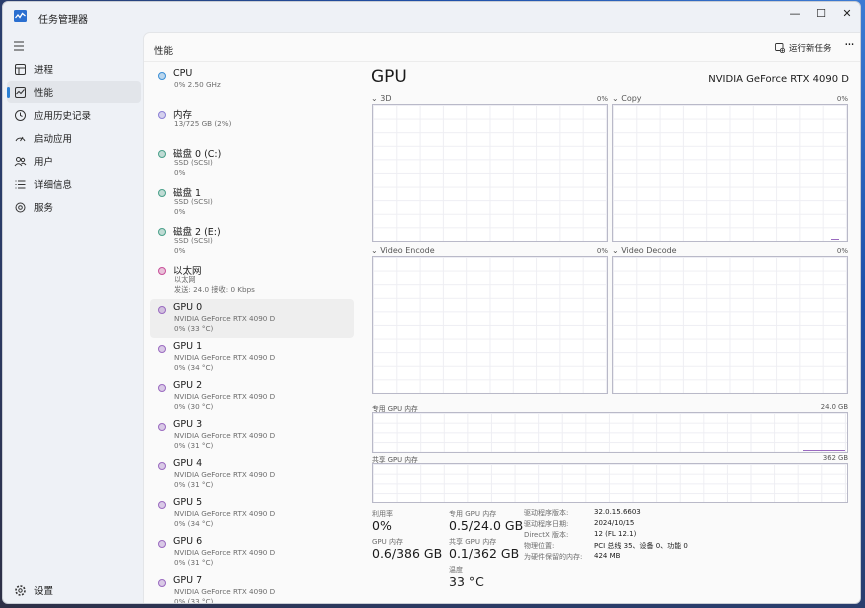 The image size is (865, 608). Describe the element at coordinates (188, 463) in the screenshot. I see `device-name: GPU 4` at that location.